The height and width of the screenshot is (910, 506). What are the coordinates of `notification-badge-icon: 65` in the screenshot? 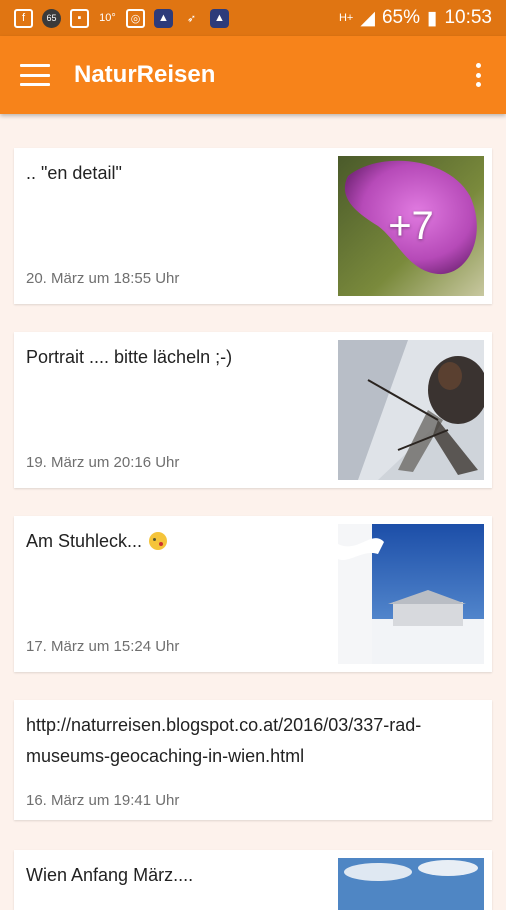 It's located at (51, 18).